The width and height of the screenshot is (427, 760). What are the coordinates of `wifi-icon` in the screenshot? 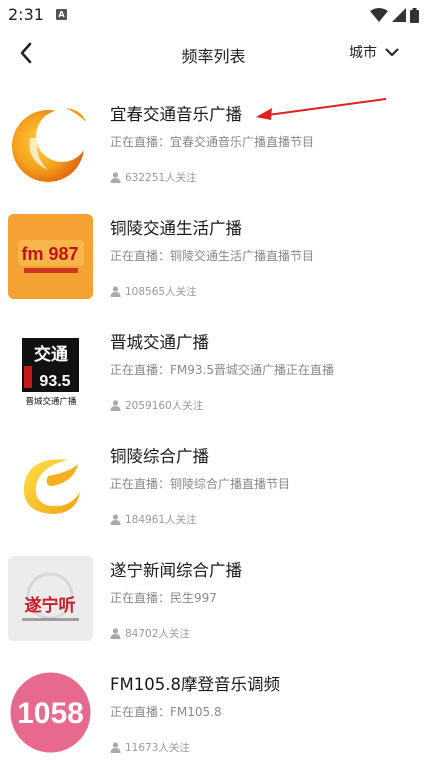 It's located at (379, 15).